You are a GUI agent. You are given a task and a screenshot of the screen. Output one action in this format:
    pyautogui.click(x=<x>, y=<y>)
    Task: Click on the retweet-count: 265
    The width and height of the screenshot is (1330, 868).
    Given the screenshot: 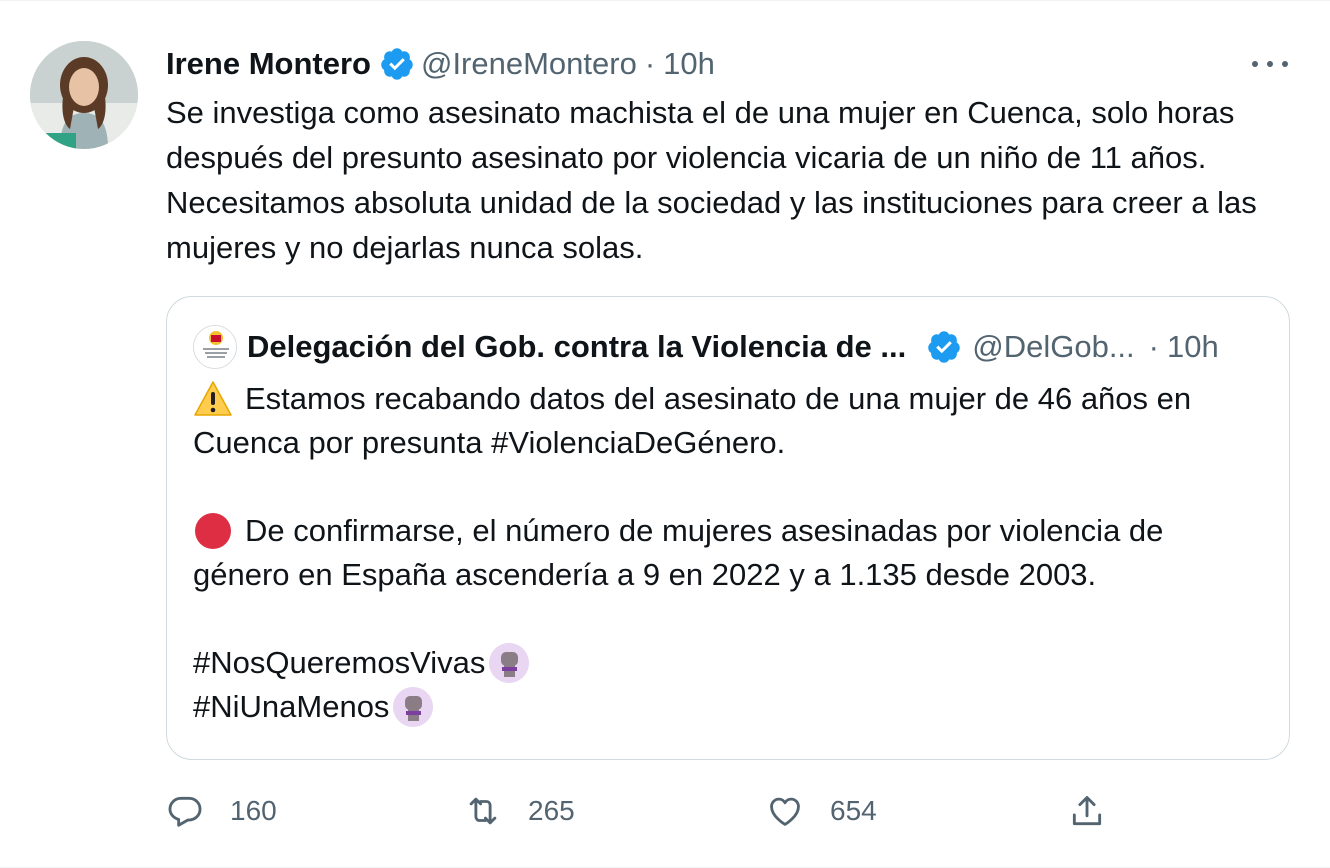 What is the action you would take?
    pyautogui.click(x=551, y=810)
    